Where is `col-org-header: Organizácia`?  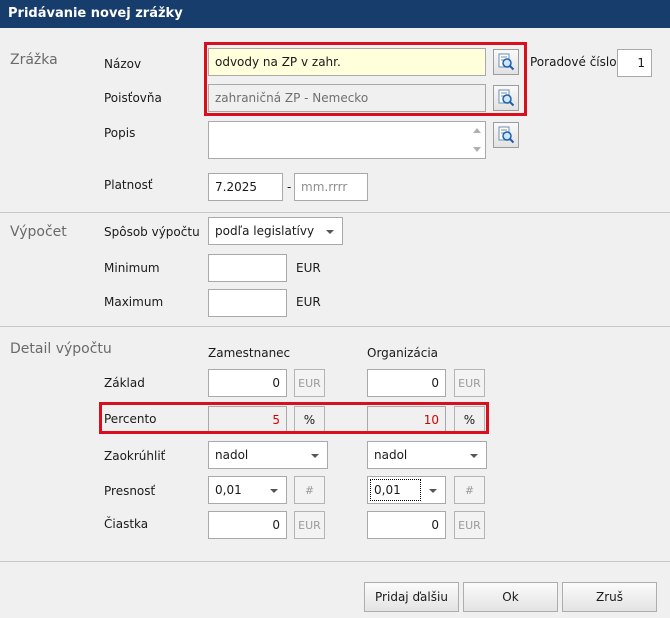 col-org-header: Organizácia is located at coordinates (403, 353).